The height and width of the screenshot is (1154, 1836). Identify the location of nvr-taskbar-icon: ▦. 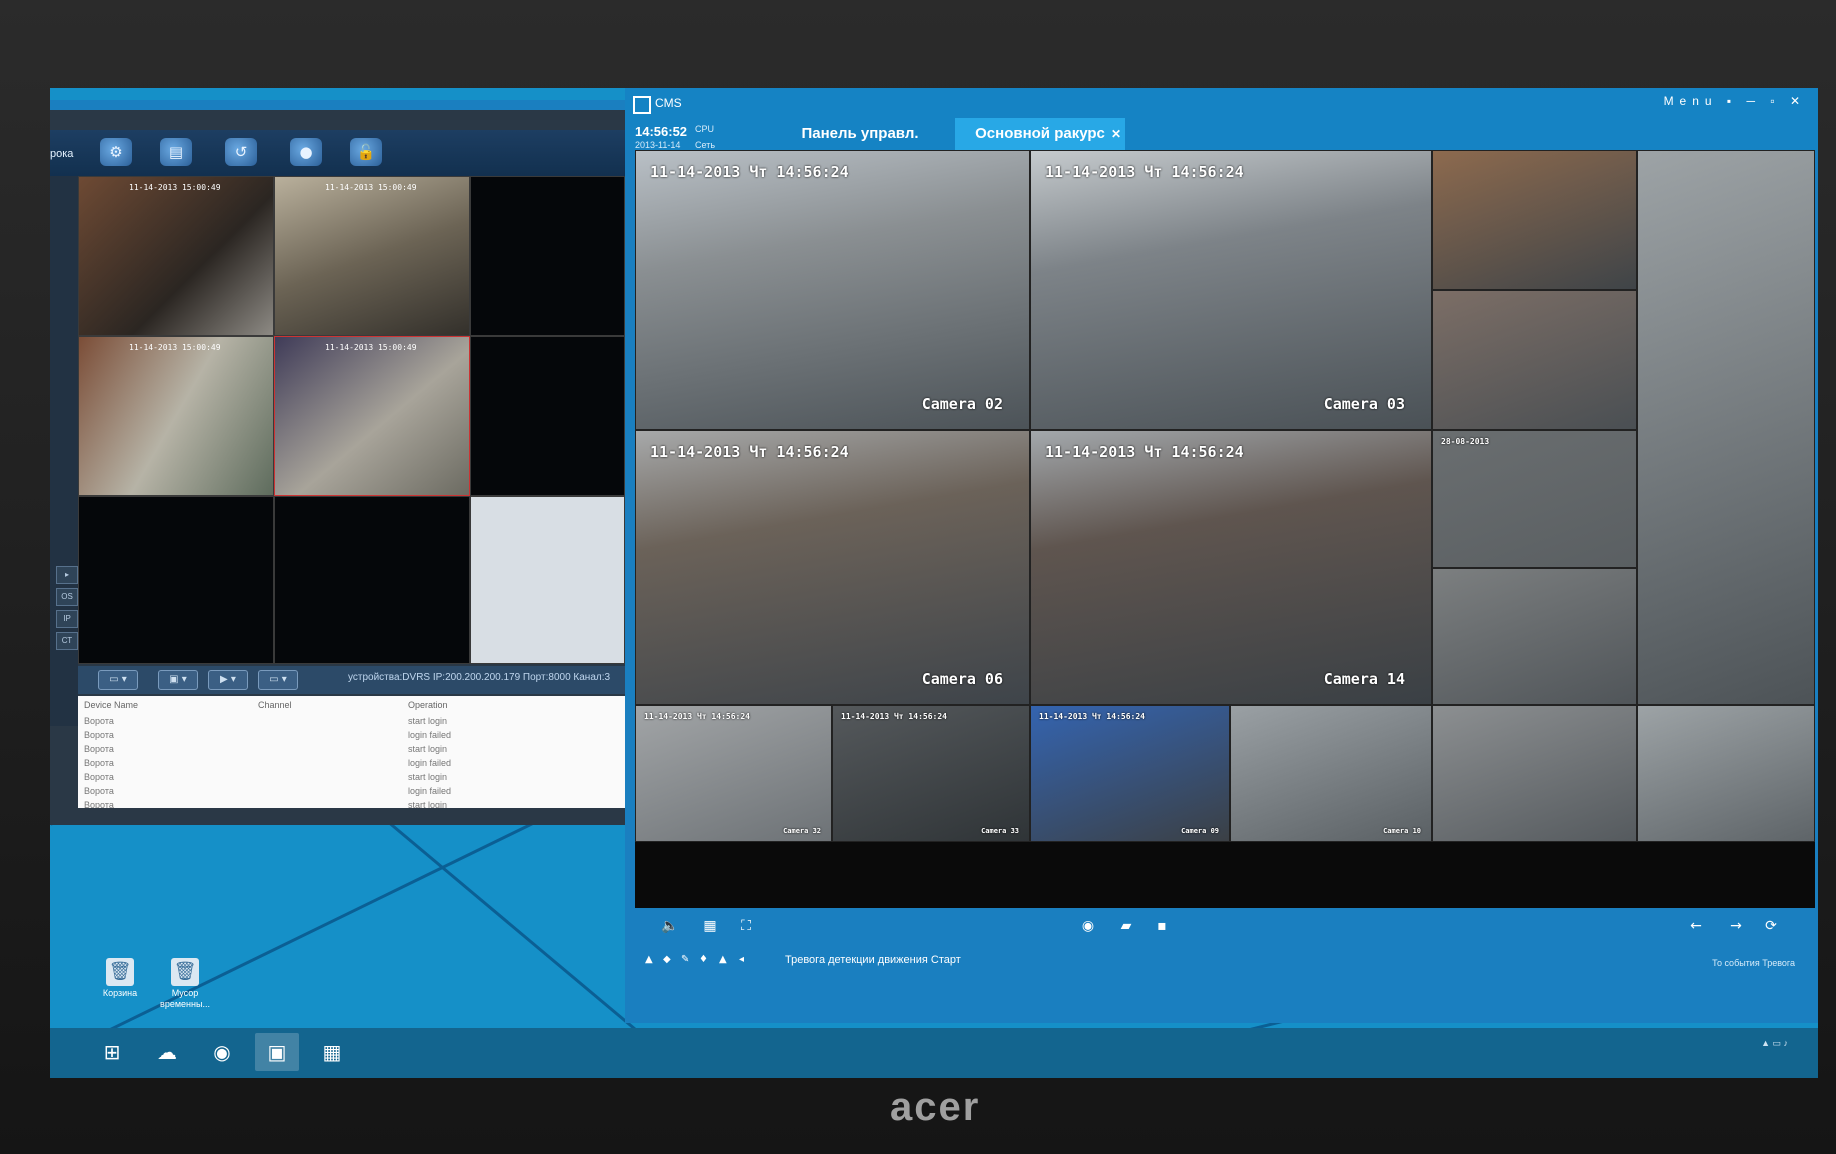
(332, 1052).